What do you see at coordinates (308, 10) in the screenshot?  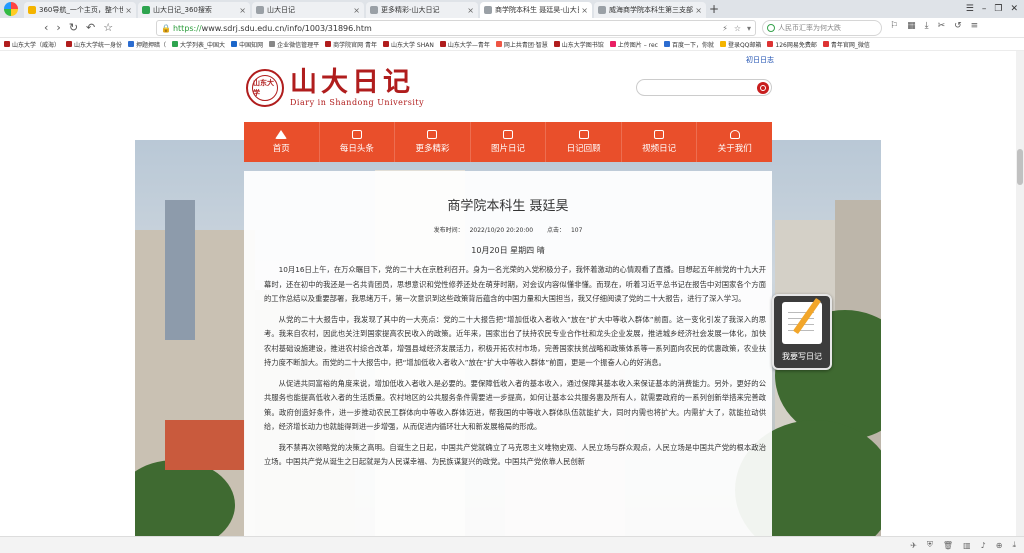 I see `browser-tab: 山大日记 ×` at bounding box center [308, 10].